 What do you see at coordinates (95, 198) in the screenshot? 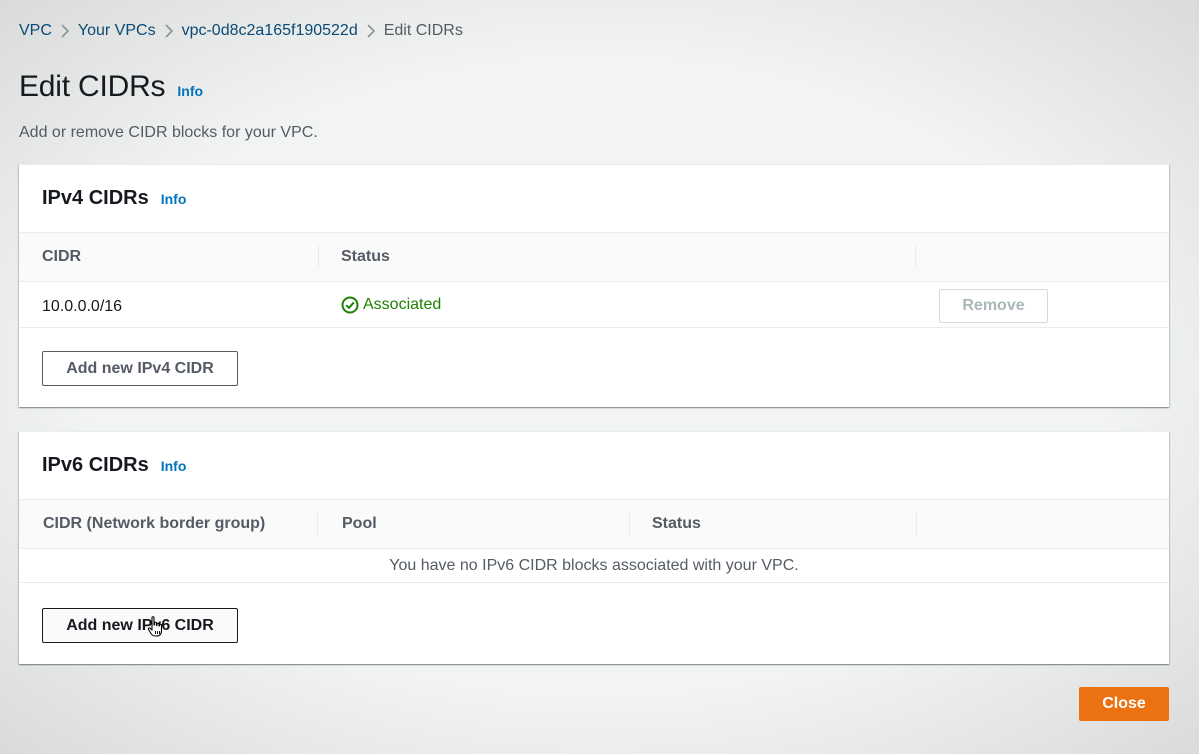
I see `ipv4-panel-title: IPv4 CIDRs` at bounding box center [95, 198].